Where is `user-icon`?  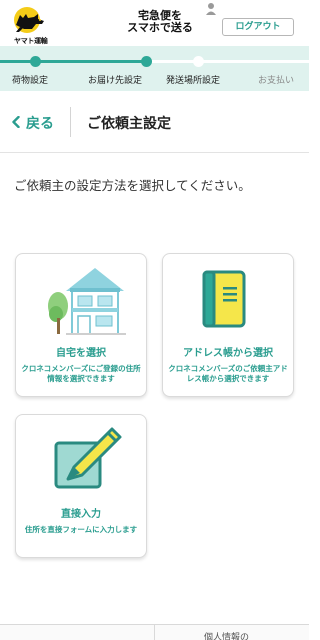 user-icon is located at coordinates (211, 9).